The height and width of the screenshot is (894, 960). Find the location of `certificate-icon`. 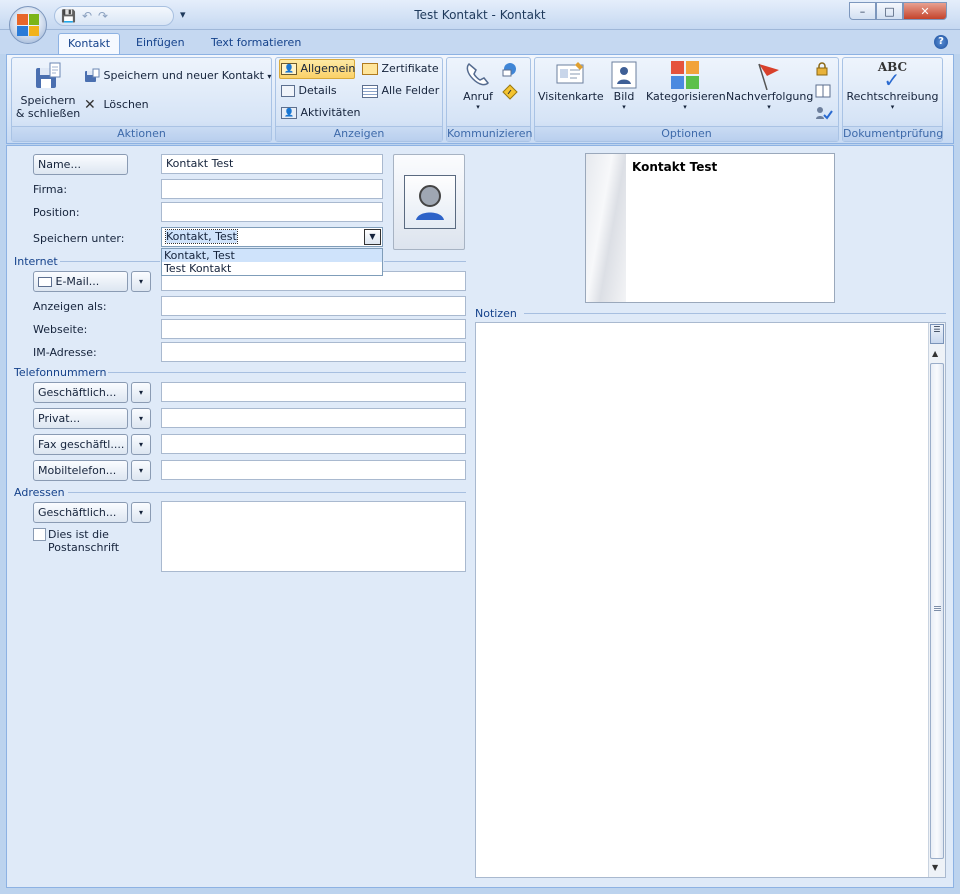

certificate-icon is located at coordinates (370, 69).